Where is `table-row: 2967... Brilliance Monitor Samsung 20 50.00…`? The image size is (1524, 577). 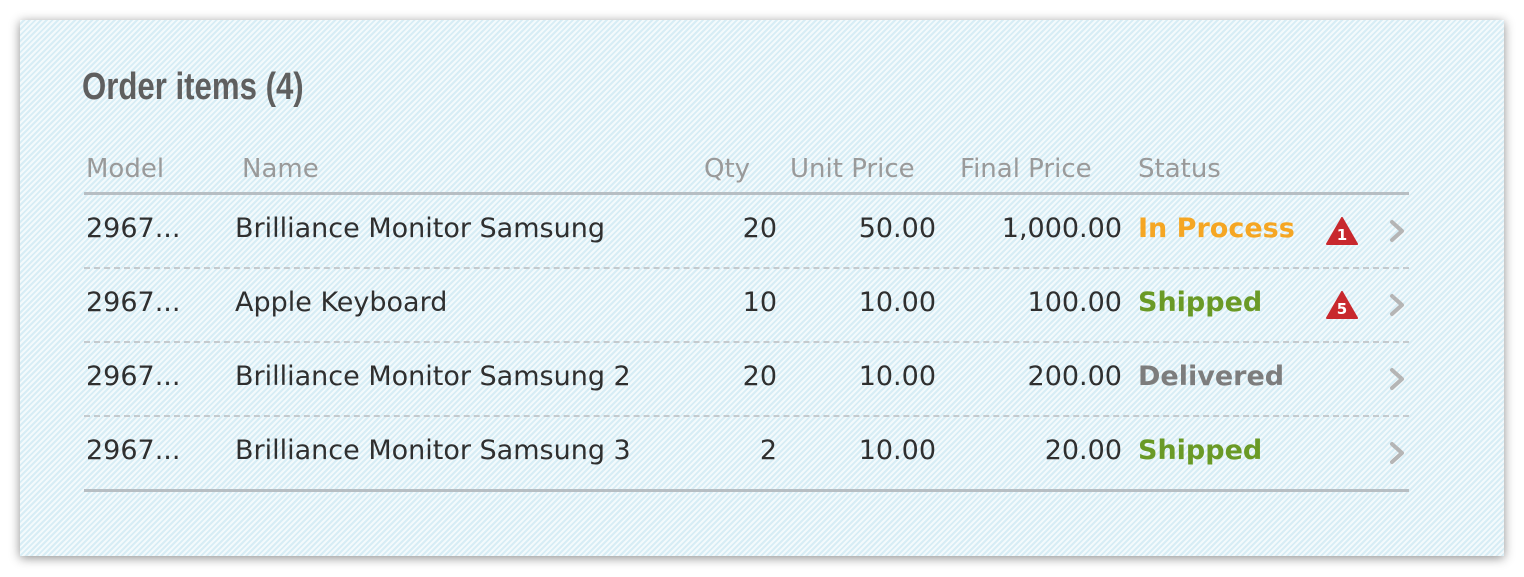 table-row: 2967... Brilliance Monitor Samsung 20 50.00… is located at coordinates (746, 232).